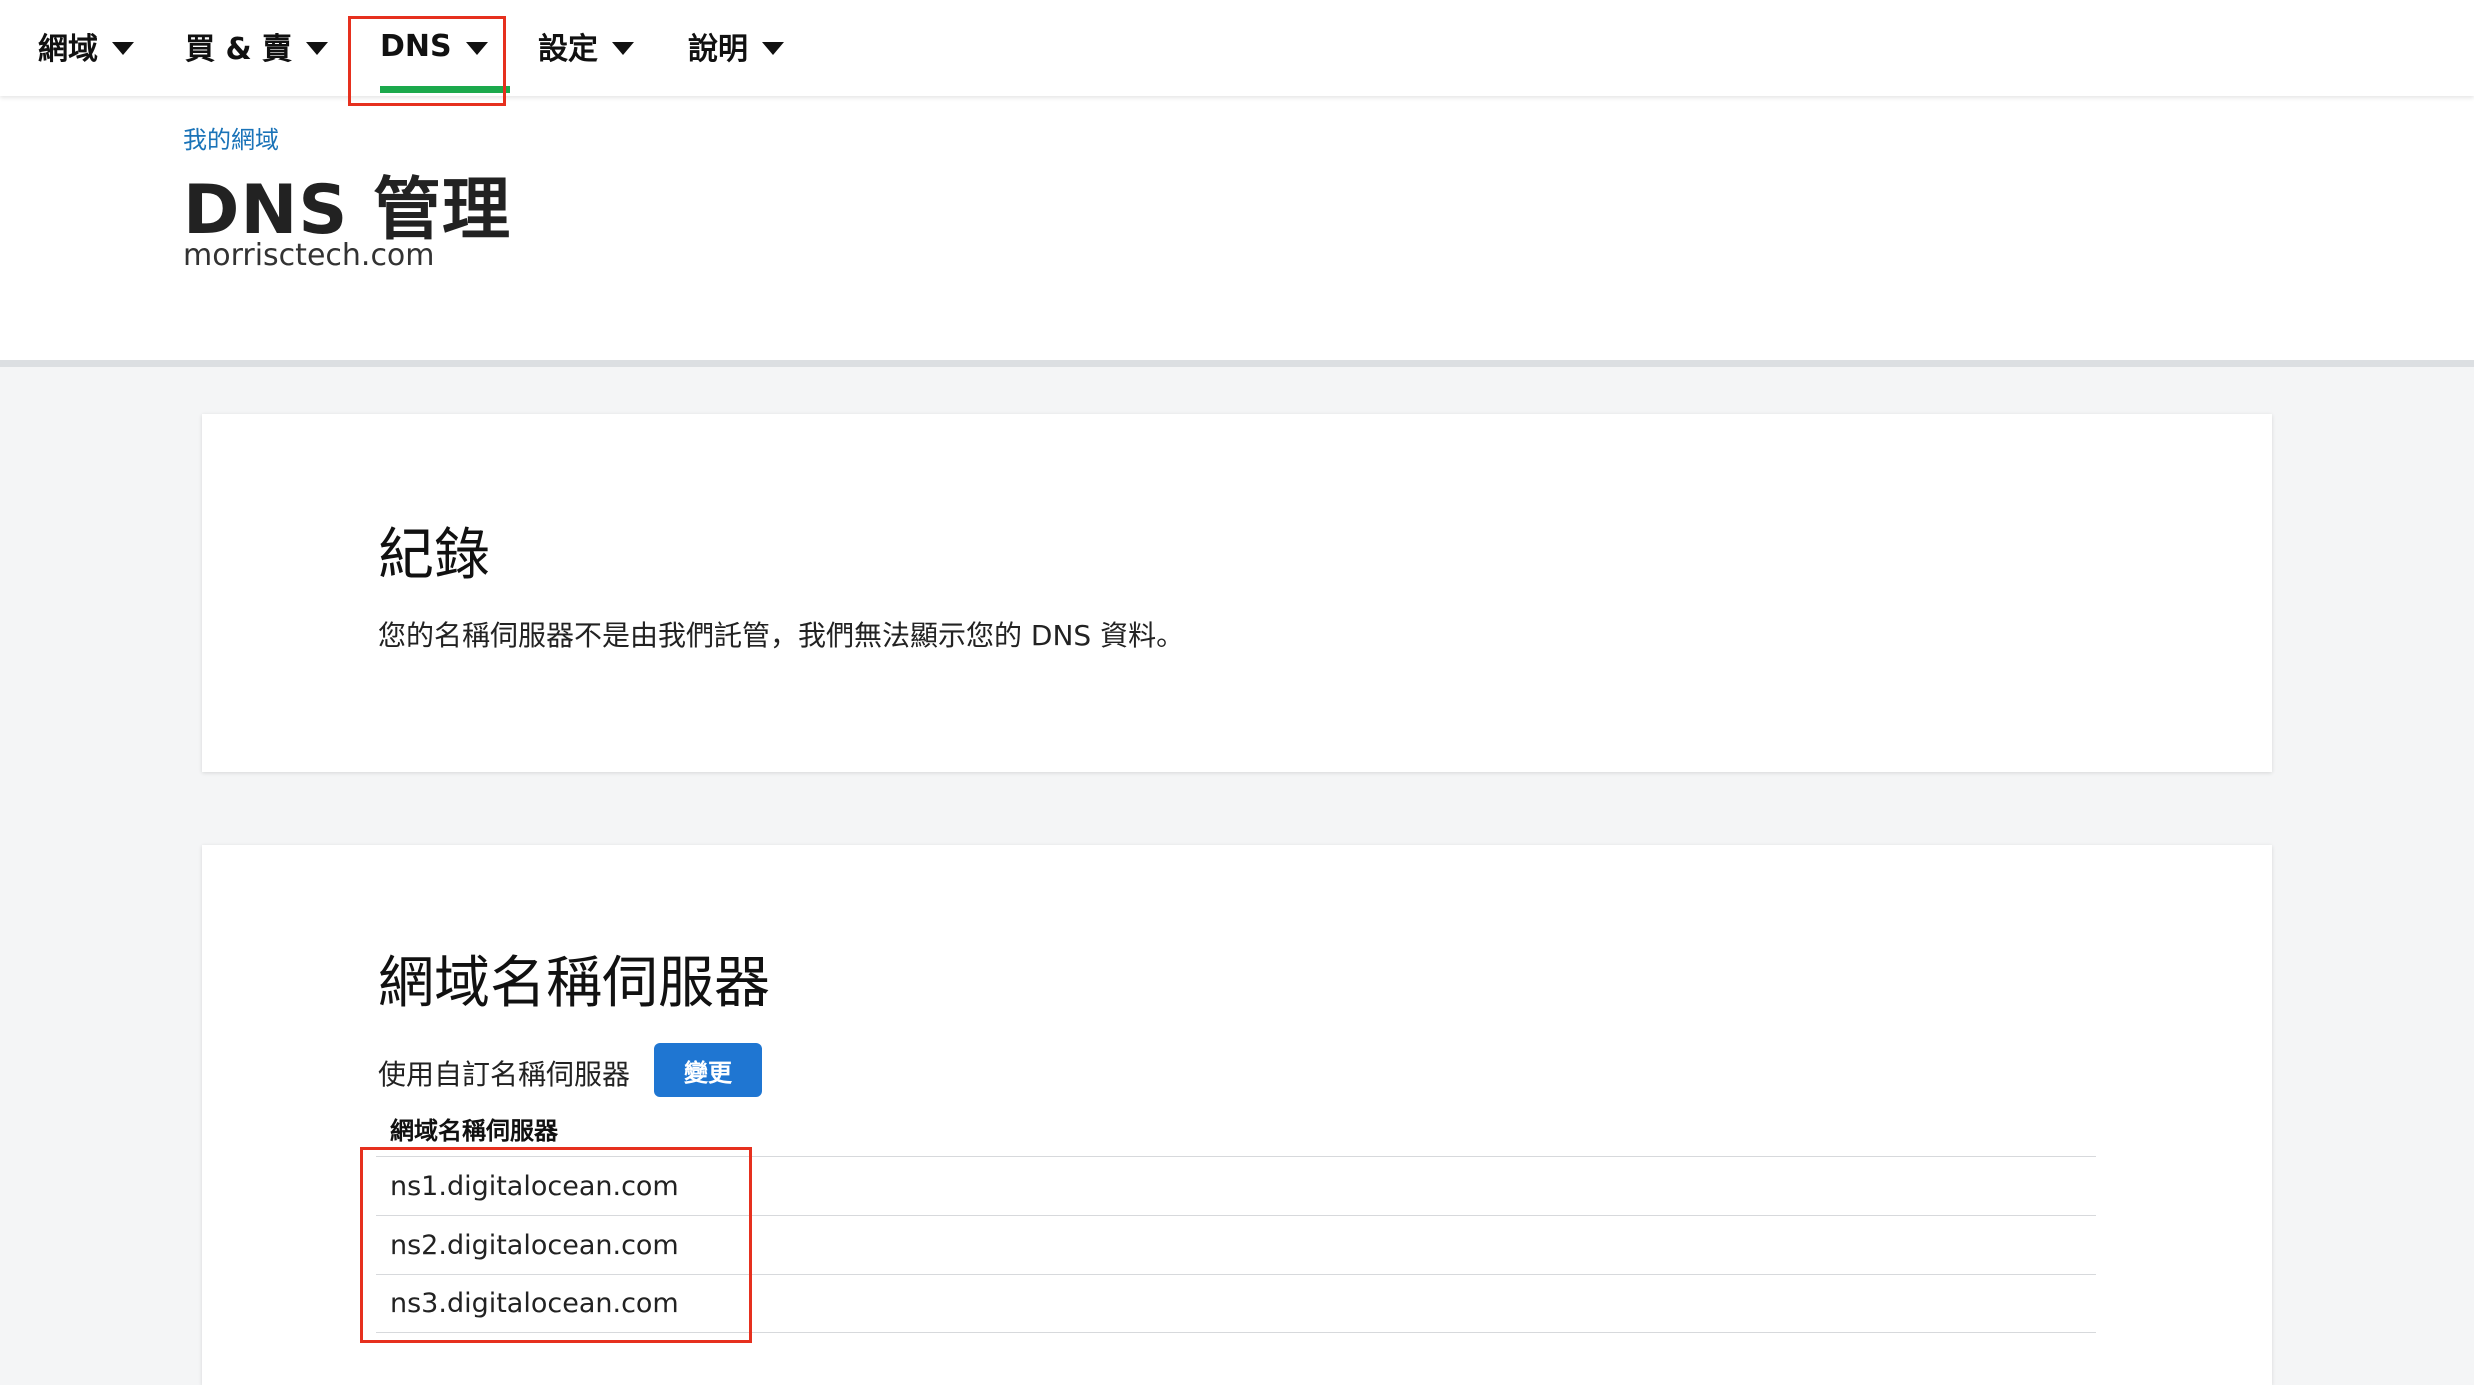  I want to click on nameserver-column-header: 網域名稱伺服器, so click(474, 1131).